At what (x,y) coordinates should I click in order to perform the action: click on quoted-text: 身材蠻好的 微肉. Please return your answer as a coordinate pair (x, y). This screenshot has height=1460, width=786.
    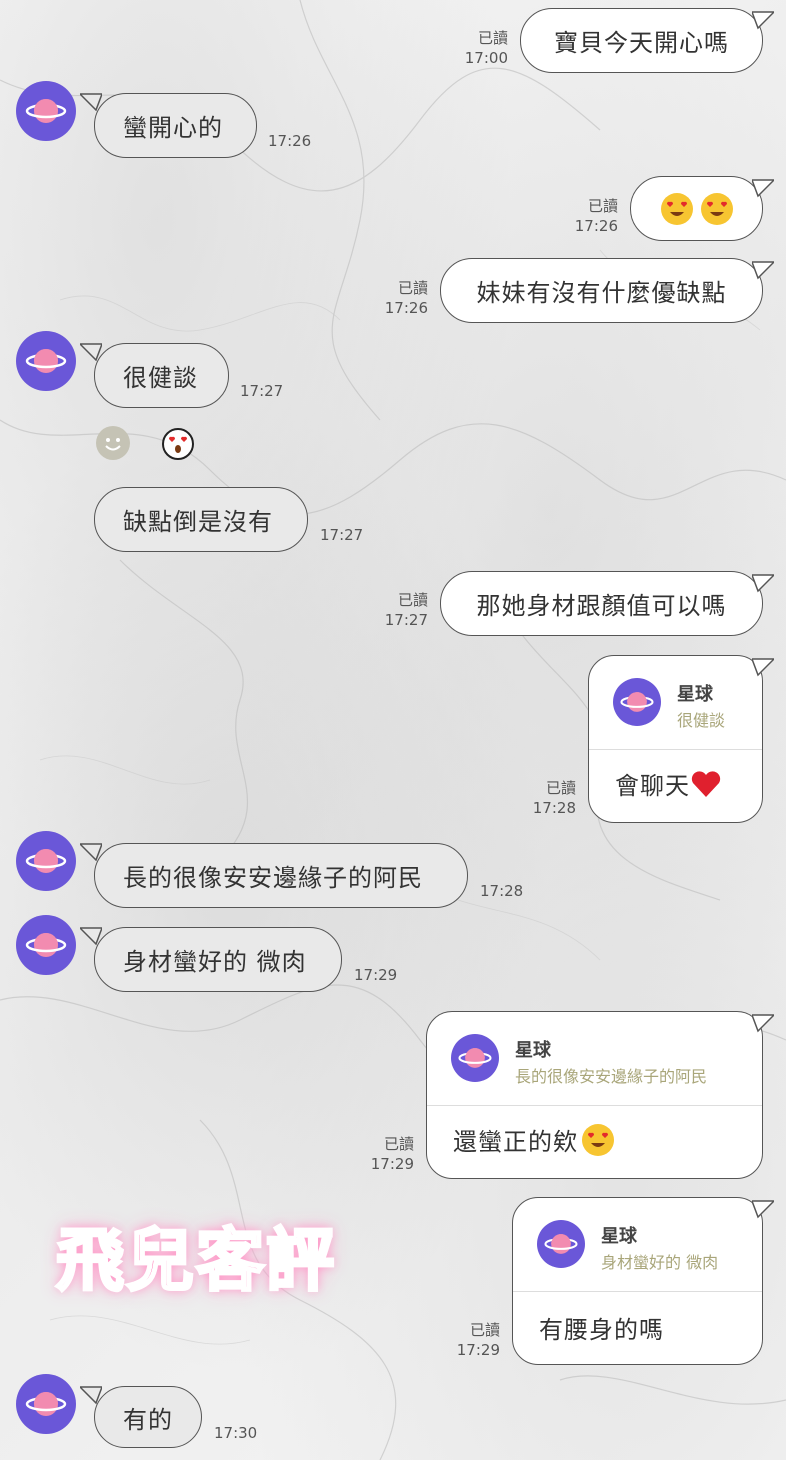
    Looking at the image, I should click on (660, 1262).